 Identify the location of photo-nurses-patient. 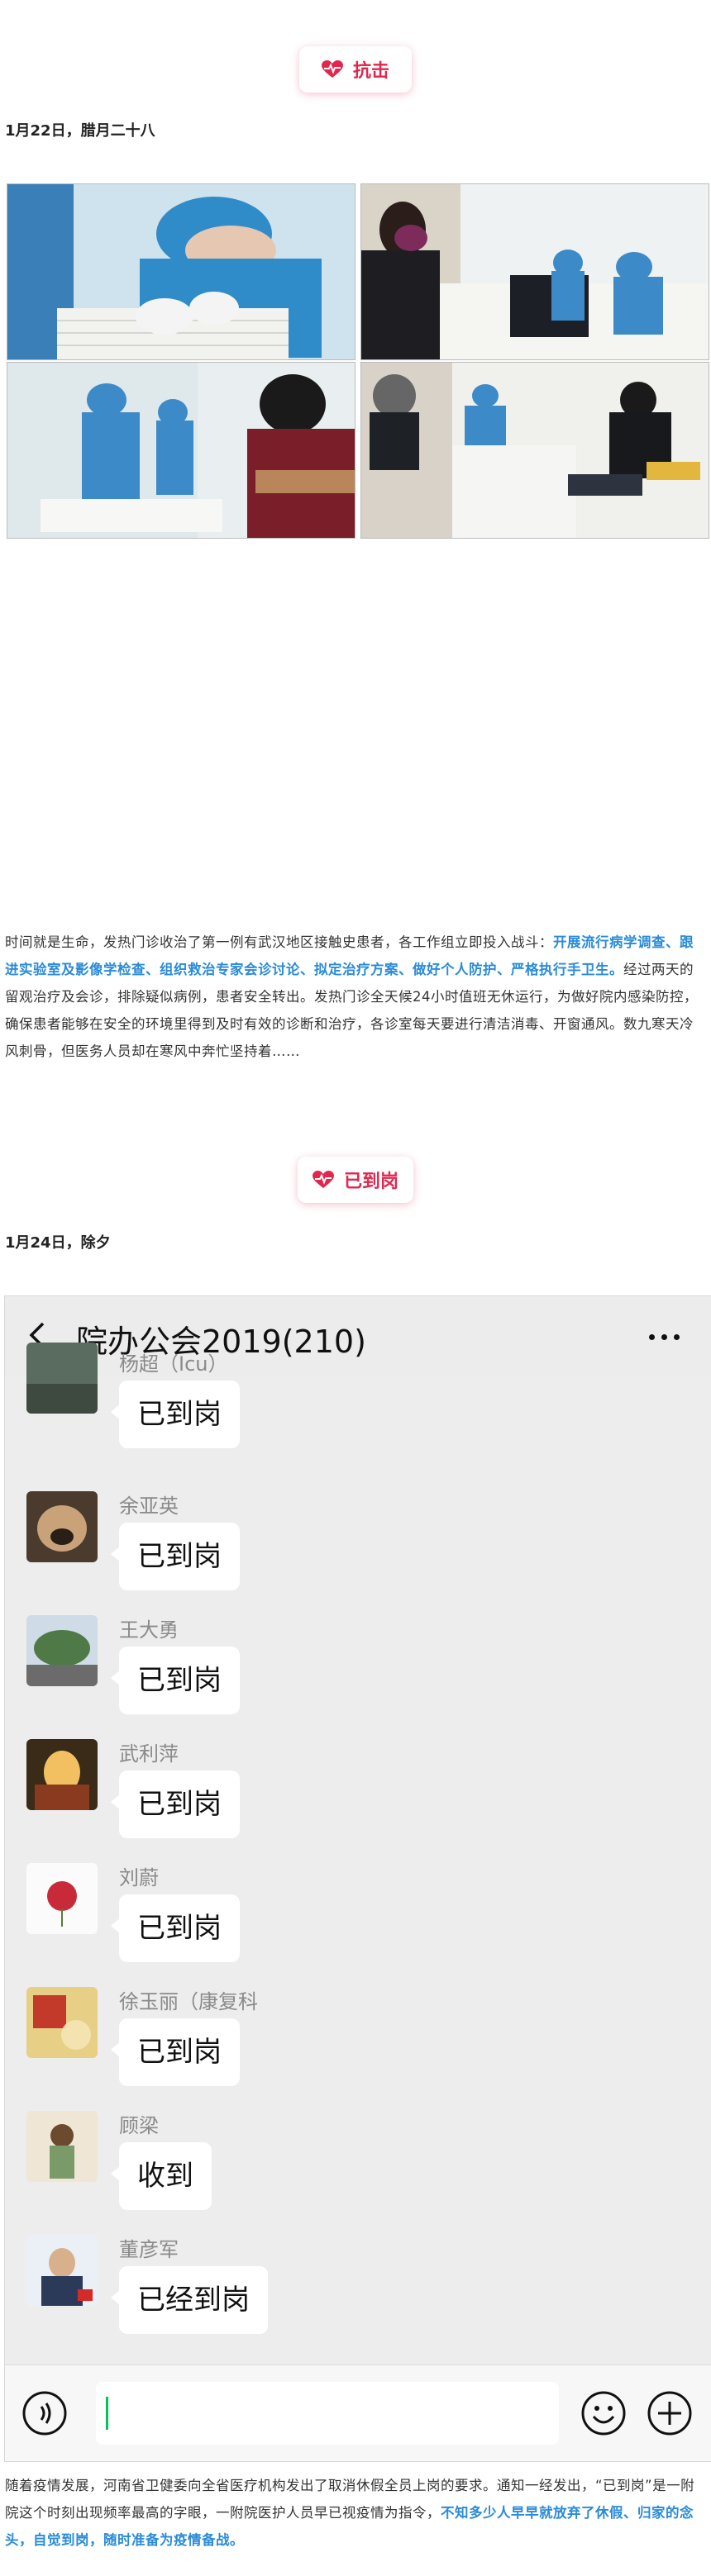
(182, 451).